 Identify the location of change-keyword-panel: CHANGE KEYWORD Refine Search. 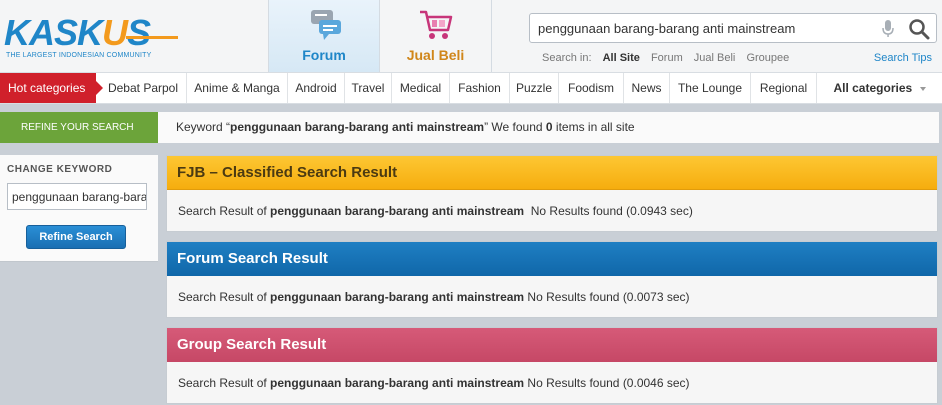
(79, 208).